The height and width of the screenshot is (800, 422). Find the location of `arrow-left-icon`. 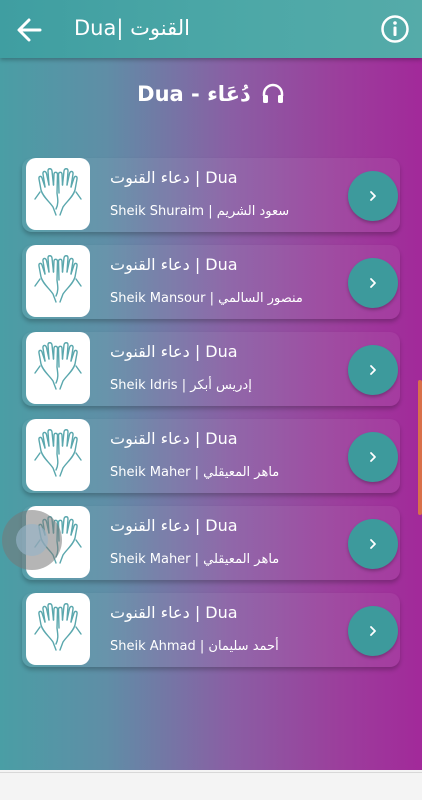

arrow-left-icon is located at coordinates (29, 30).